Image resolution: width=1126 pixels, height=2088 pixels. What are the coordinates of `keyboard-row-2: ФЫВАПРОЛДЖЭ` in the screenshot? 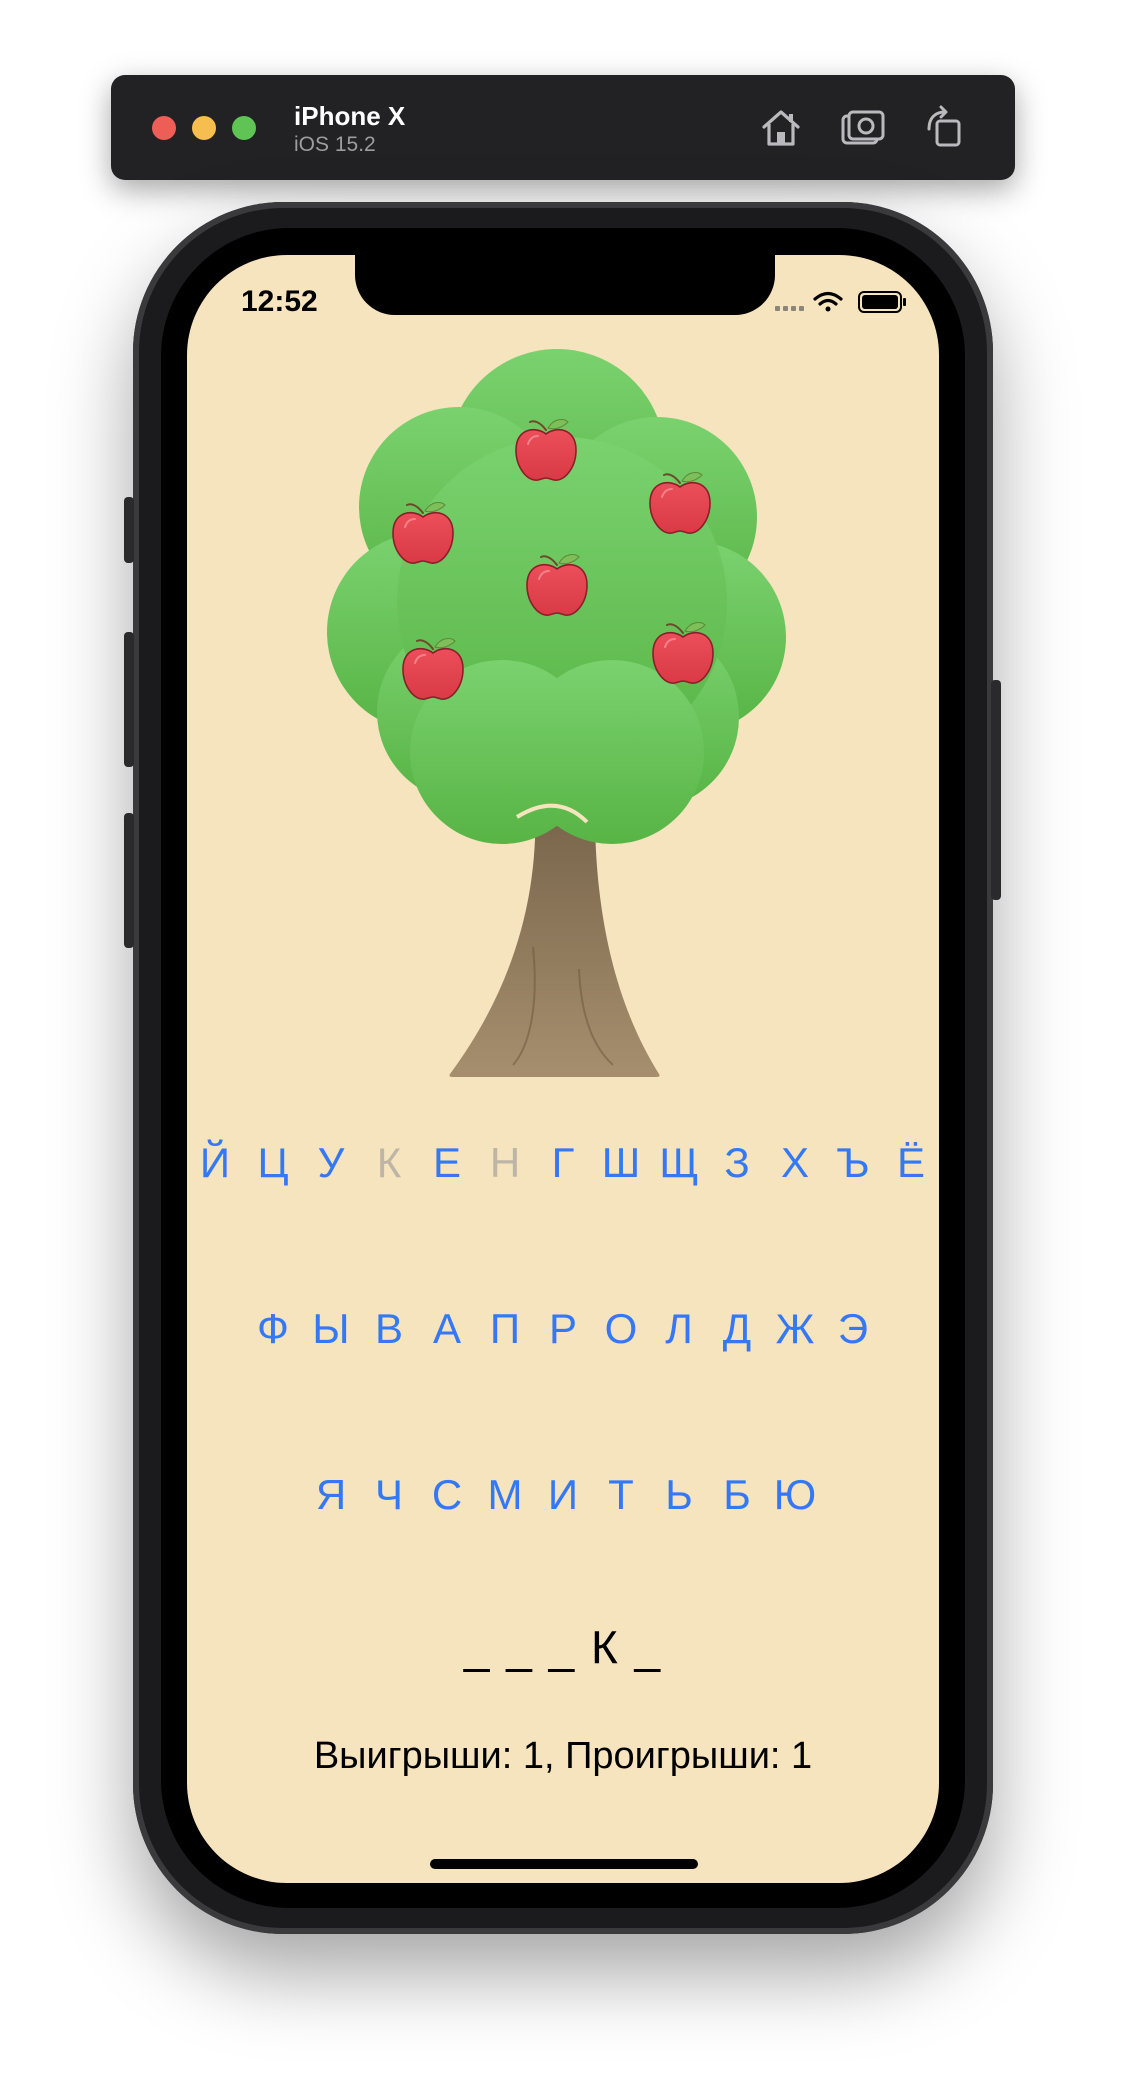 It's located at (563, 1329).